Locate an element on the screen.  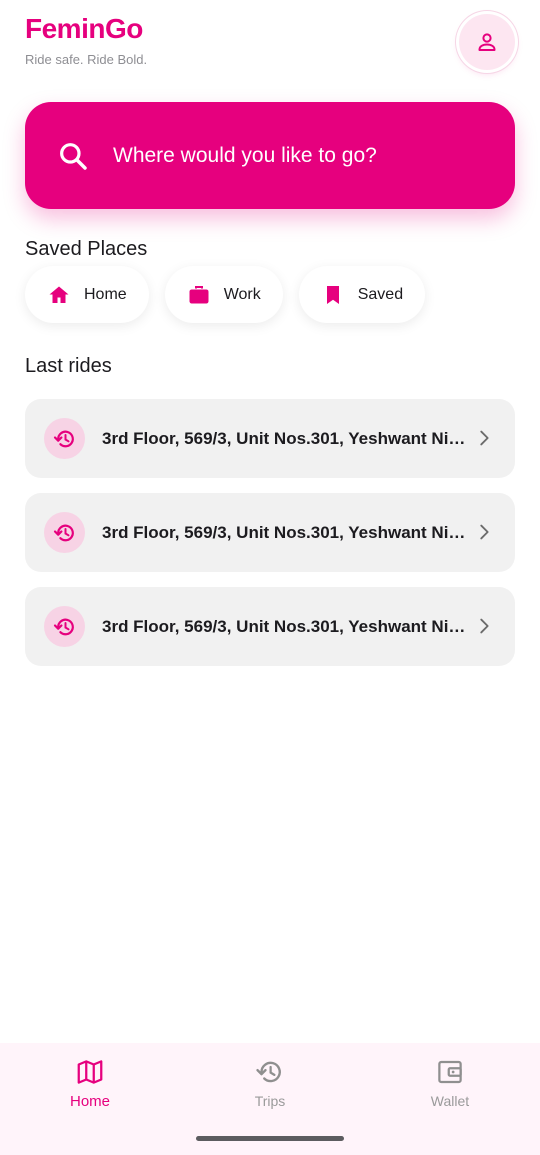
app-header: FeminGo Ride safe. Ride Bold. is located at coordinates (270, 44).